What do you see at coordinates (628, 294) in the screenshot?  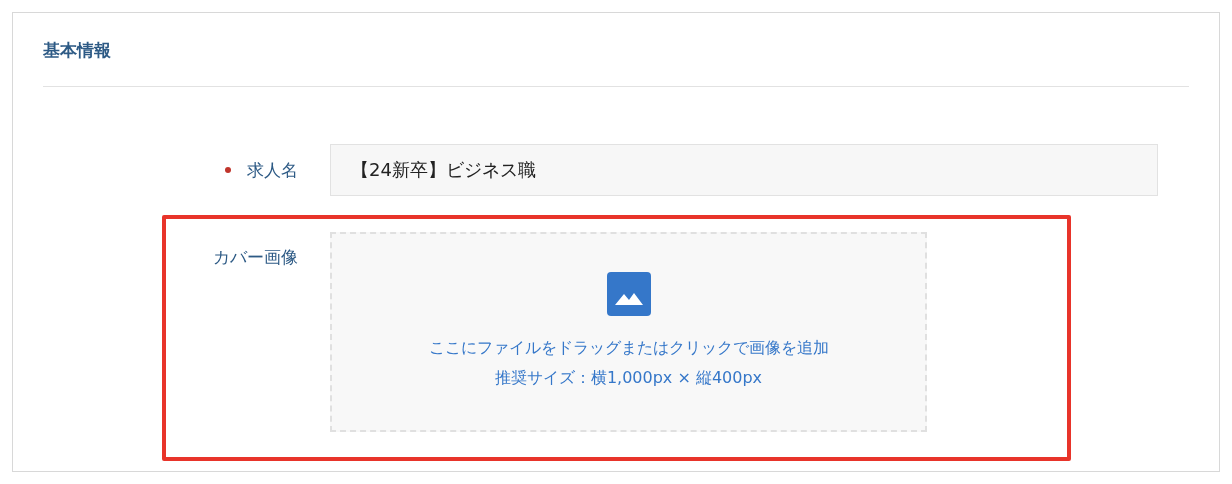 I see `image-icon` at bounding box center [628, 294].